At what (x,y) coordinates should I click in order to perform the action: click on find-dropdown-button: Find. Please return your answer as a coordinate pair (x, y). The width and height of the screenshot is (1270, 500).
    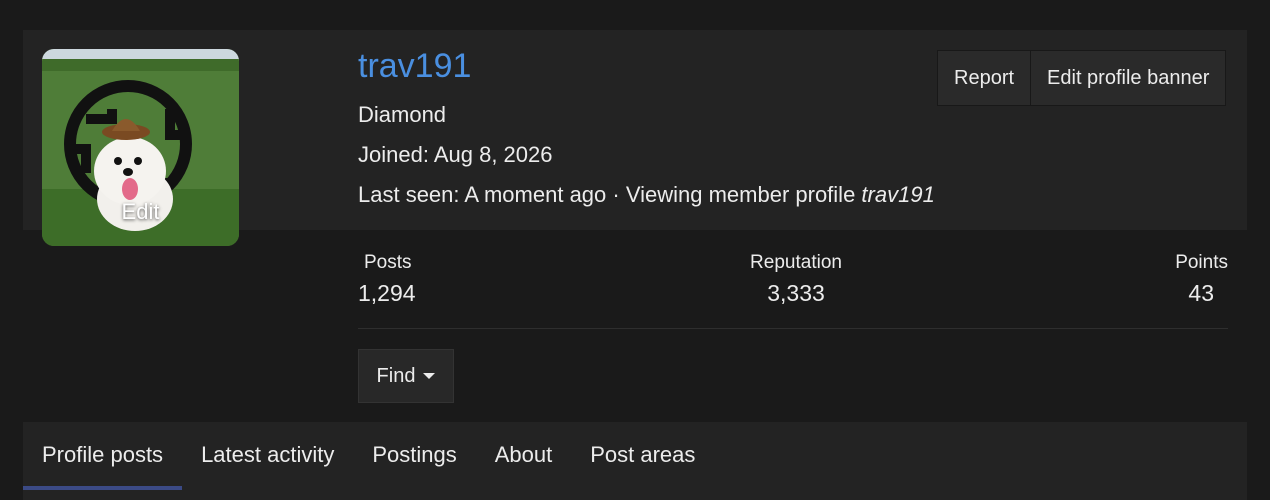
    Looking at the image, I should click on (406, 376).